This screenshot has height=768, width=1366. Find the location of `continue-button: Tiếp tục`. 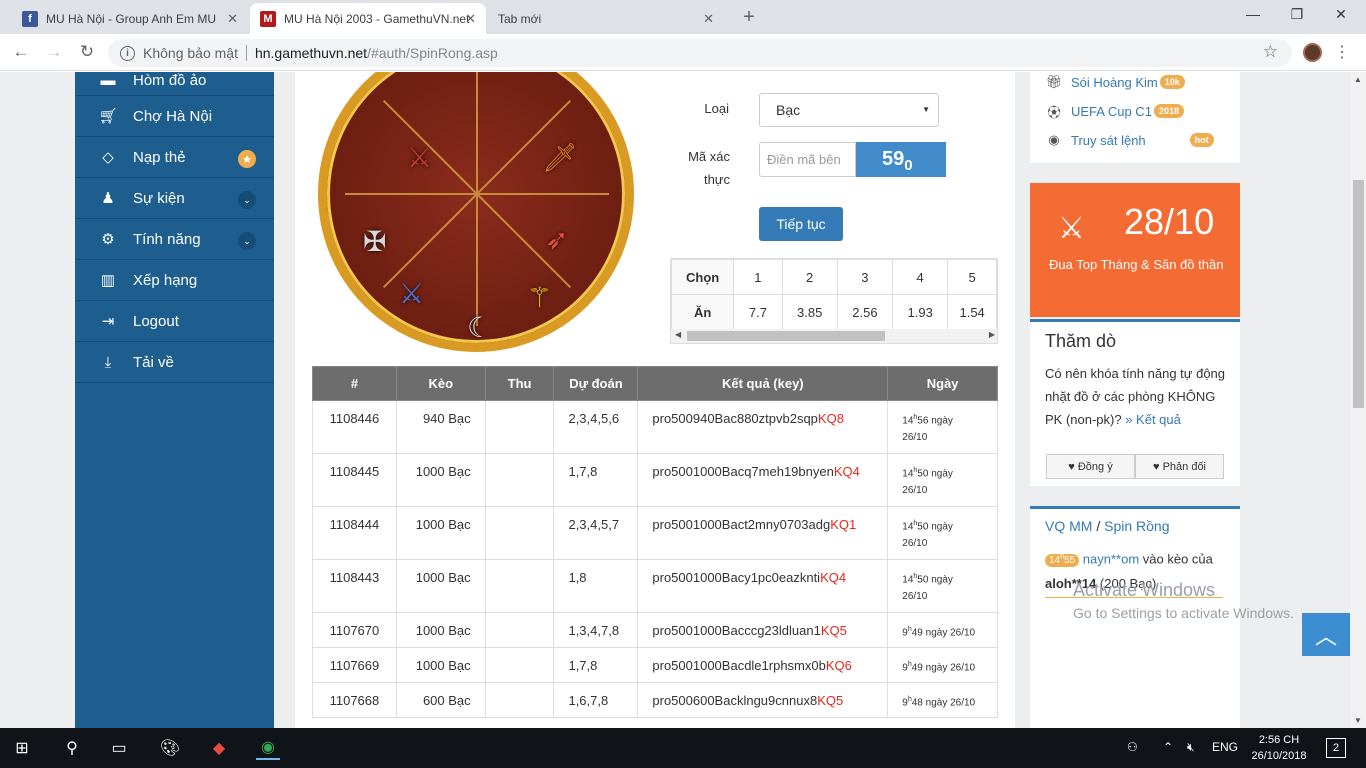

continue-button: Tiếp tục is located at coordinates (801, 224).